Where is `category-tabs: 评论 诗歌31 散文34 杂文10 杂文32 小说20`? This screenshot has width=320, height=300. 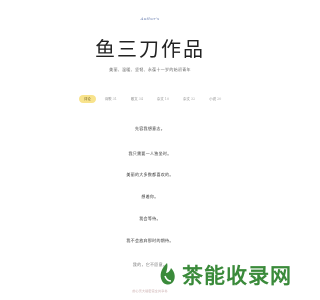 category-tabs: 评论 诗歌31 散文34 杂文10 杂文32 小说20 is located at coordinates (152, 99).